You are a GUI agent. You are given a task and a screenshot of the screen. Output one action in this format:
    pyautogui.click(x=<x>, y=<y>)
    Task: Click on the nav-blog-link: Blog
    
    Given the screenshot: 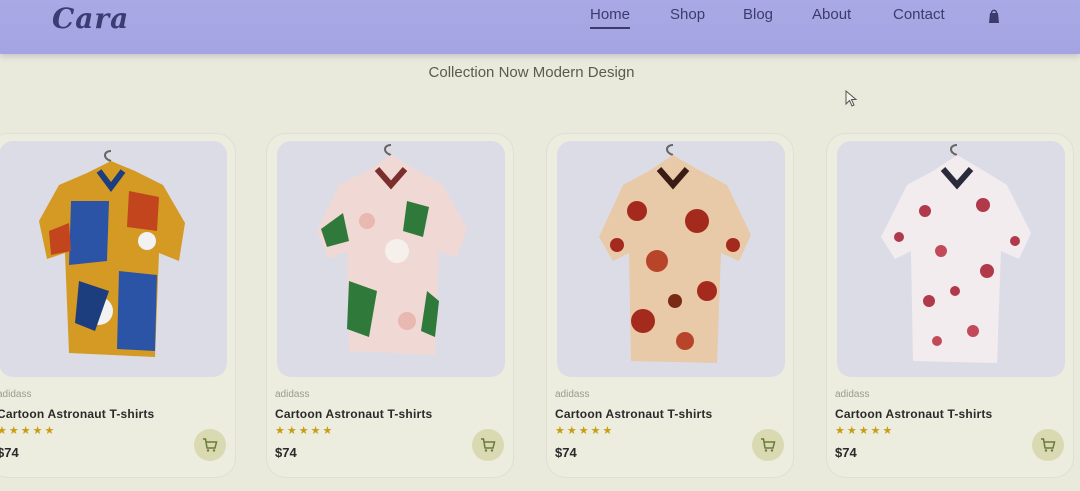 What is the action you would take?
    pyautogui.click(x=758, y=14)
    